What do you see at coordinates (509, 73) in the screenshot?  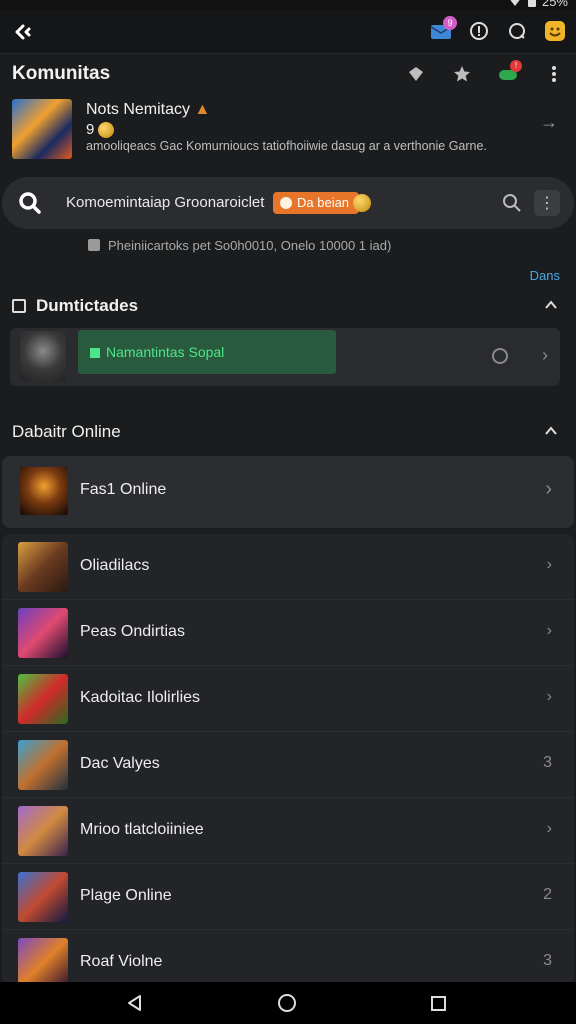 I see `gamepad-icon: !` at bounding box center [509, 73].